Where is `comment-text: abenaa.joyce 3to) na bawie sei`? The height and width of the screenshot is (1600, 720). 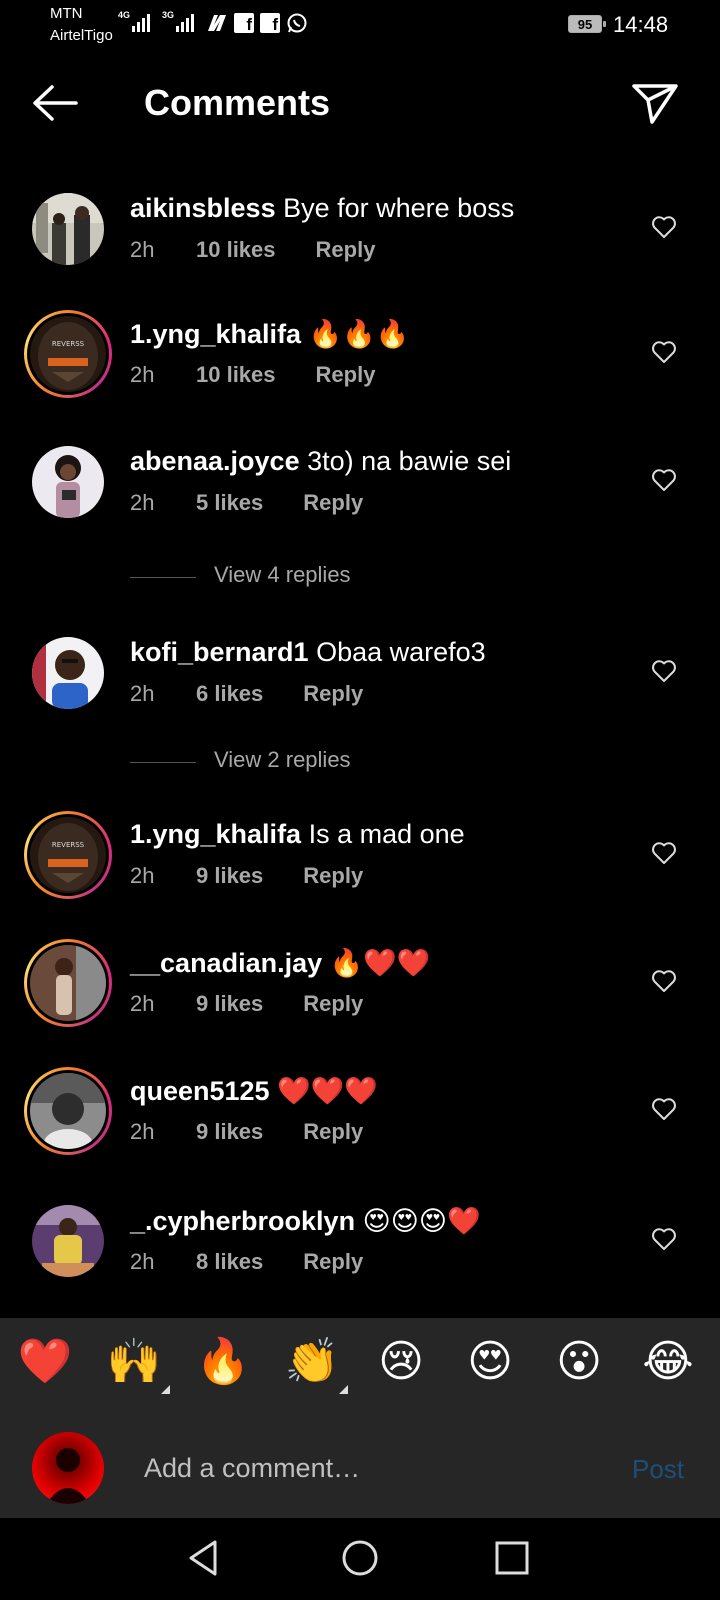 comment-text: abenaa.joyce 3to) na bawie sei is located at coordinates (320, 461).